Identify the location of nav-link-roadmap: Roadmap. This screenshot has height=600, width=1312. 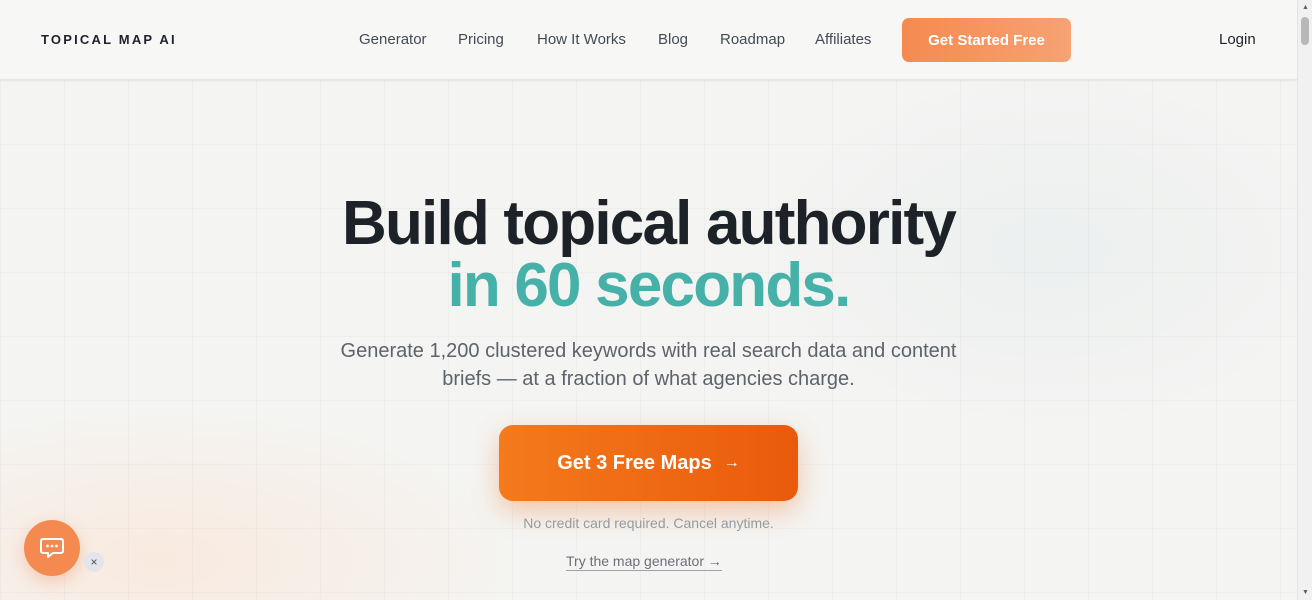
(752, 39).